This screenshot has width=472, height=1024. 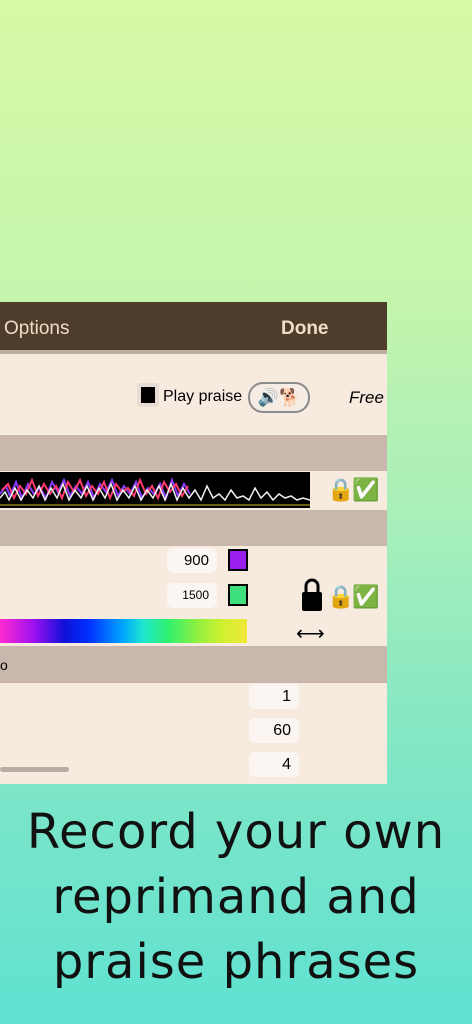 I want to click on caption-line-2: reprimand and, so click(x=236, y=897).